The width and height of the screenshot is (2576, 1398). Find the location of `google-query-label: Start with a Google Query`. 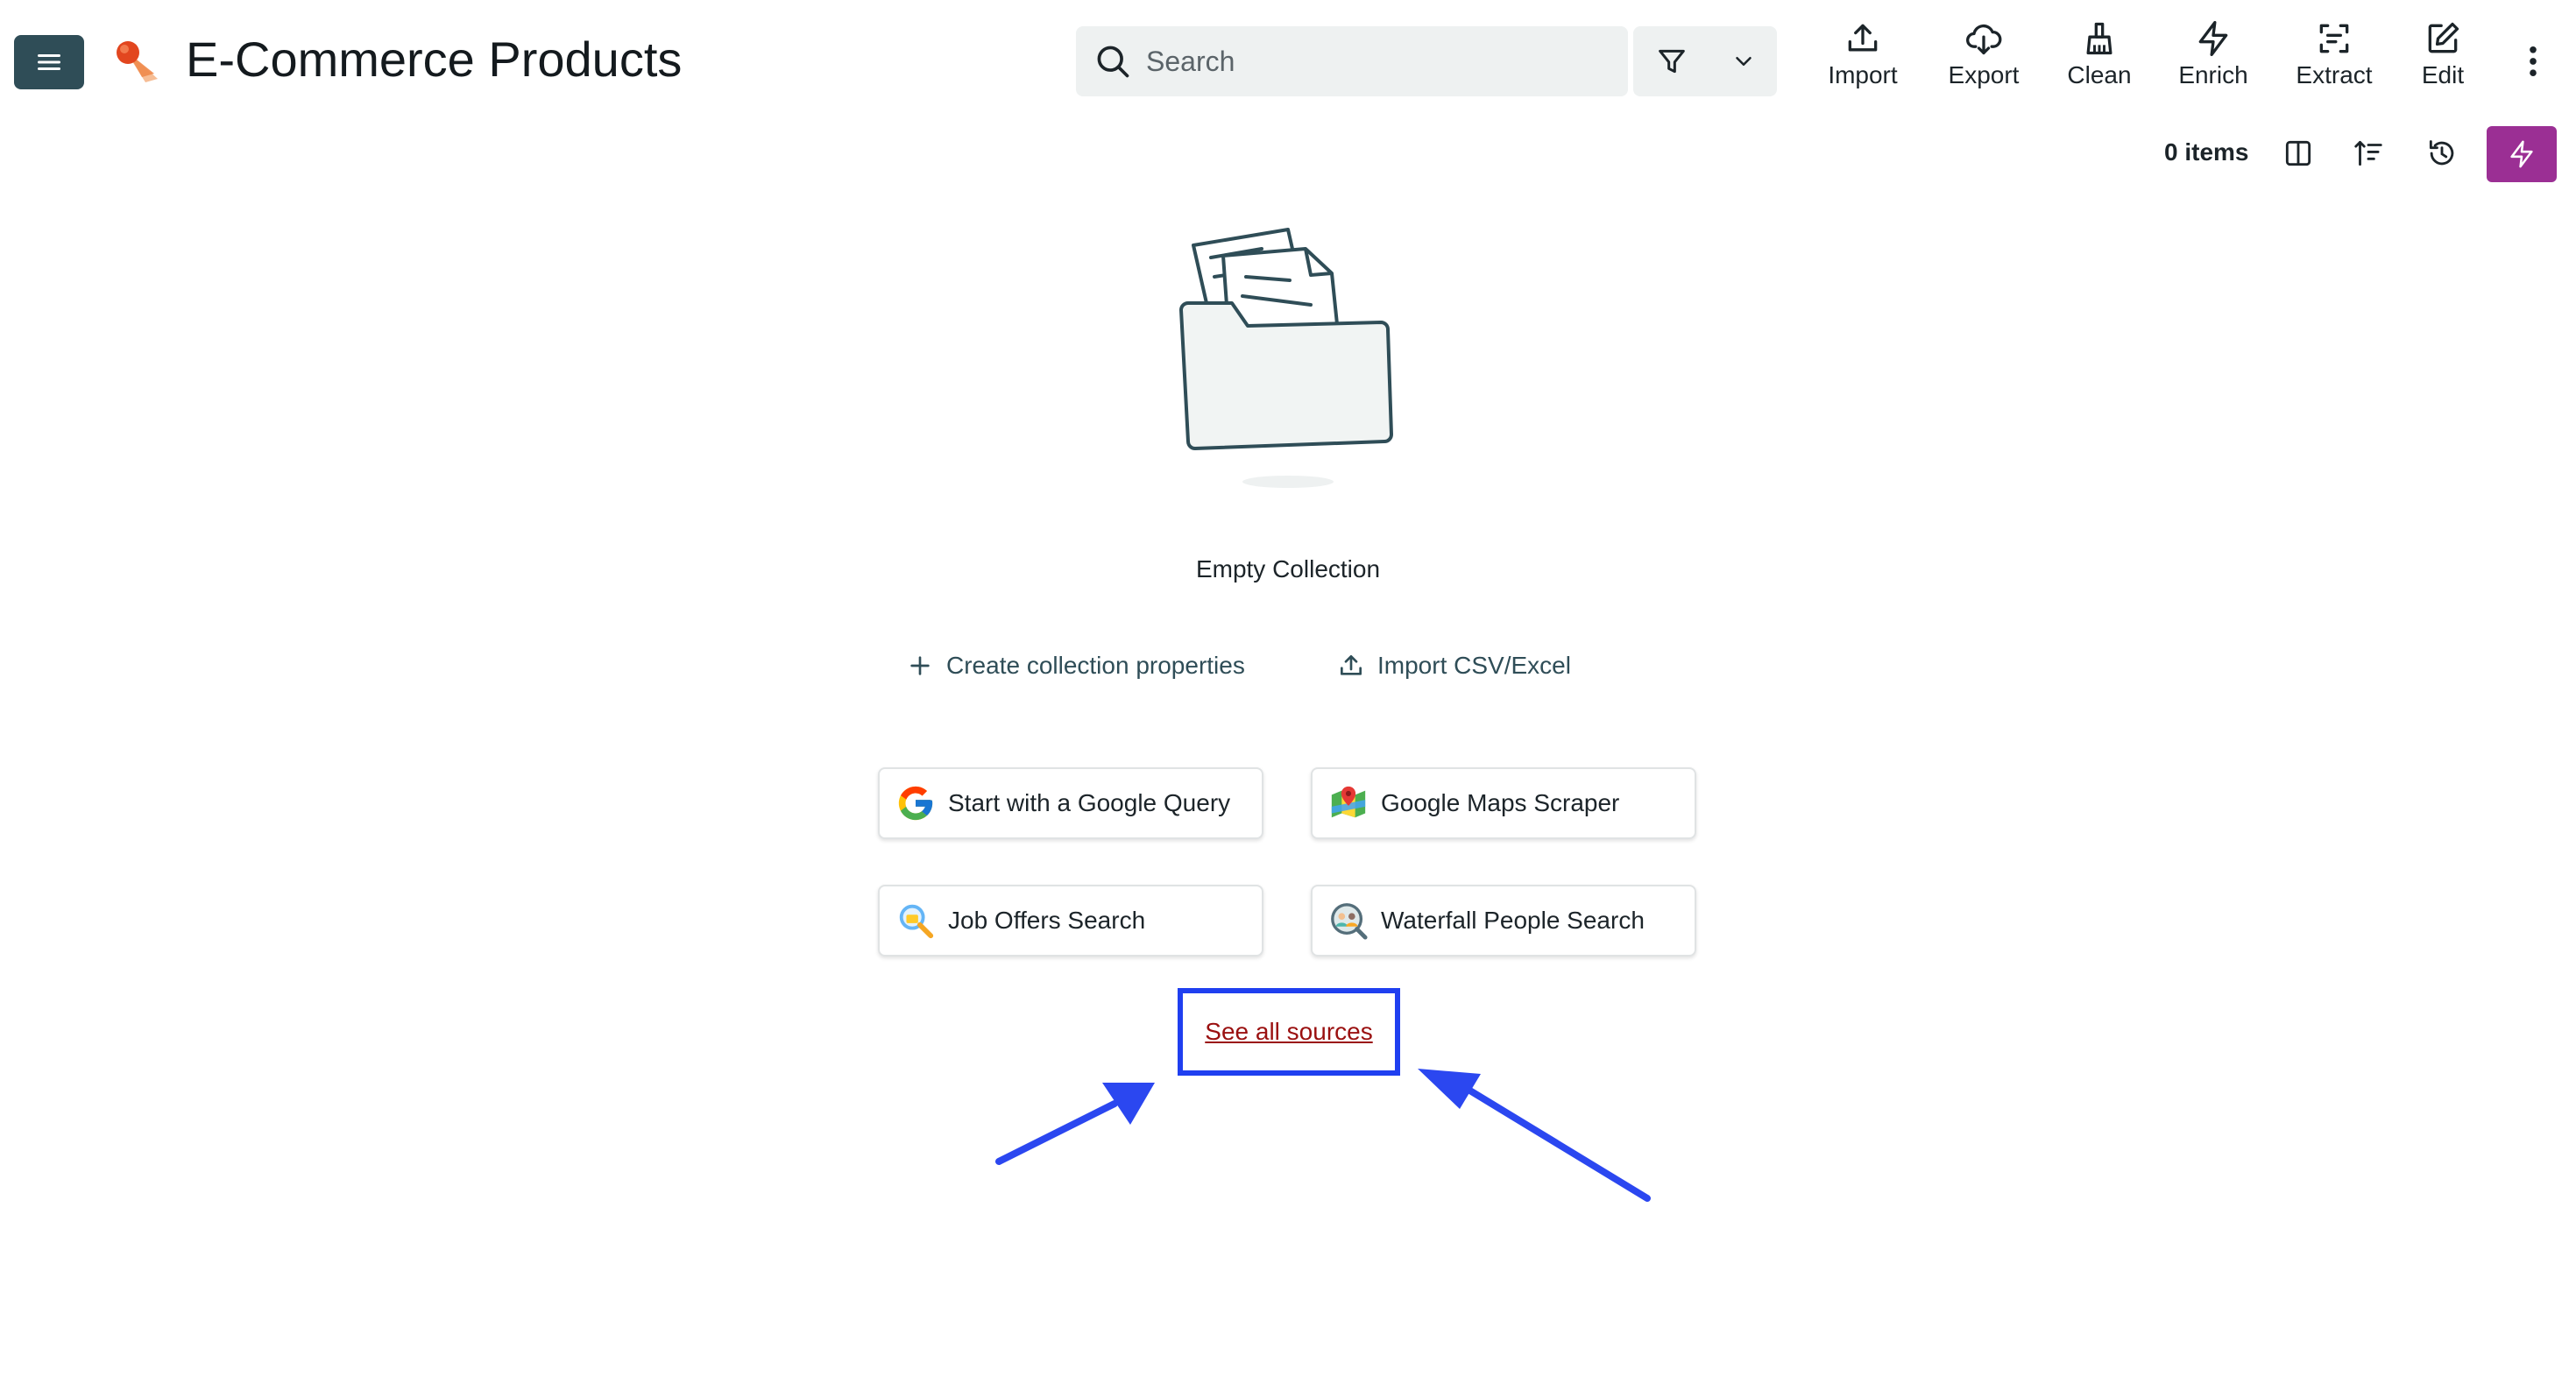

google-query-label: Start with a Google Query is located at coordinates (1089, 802).